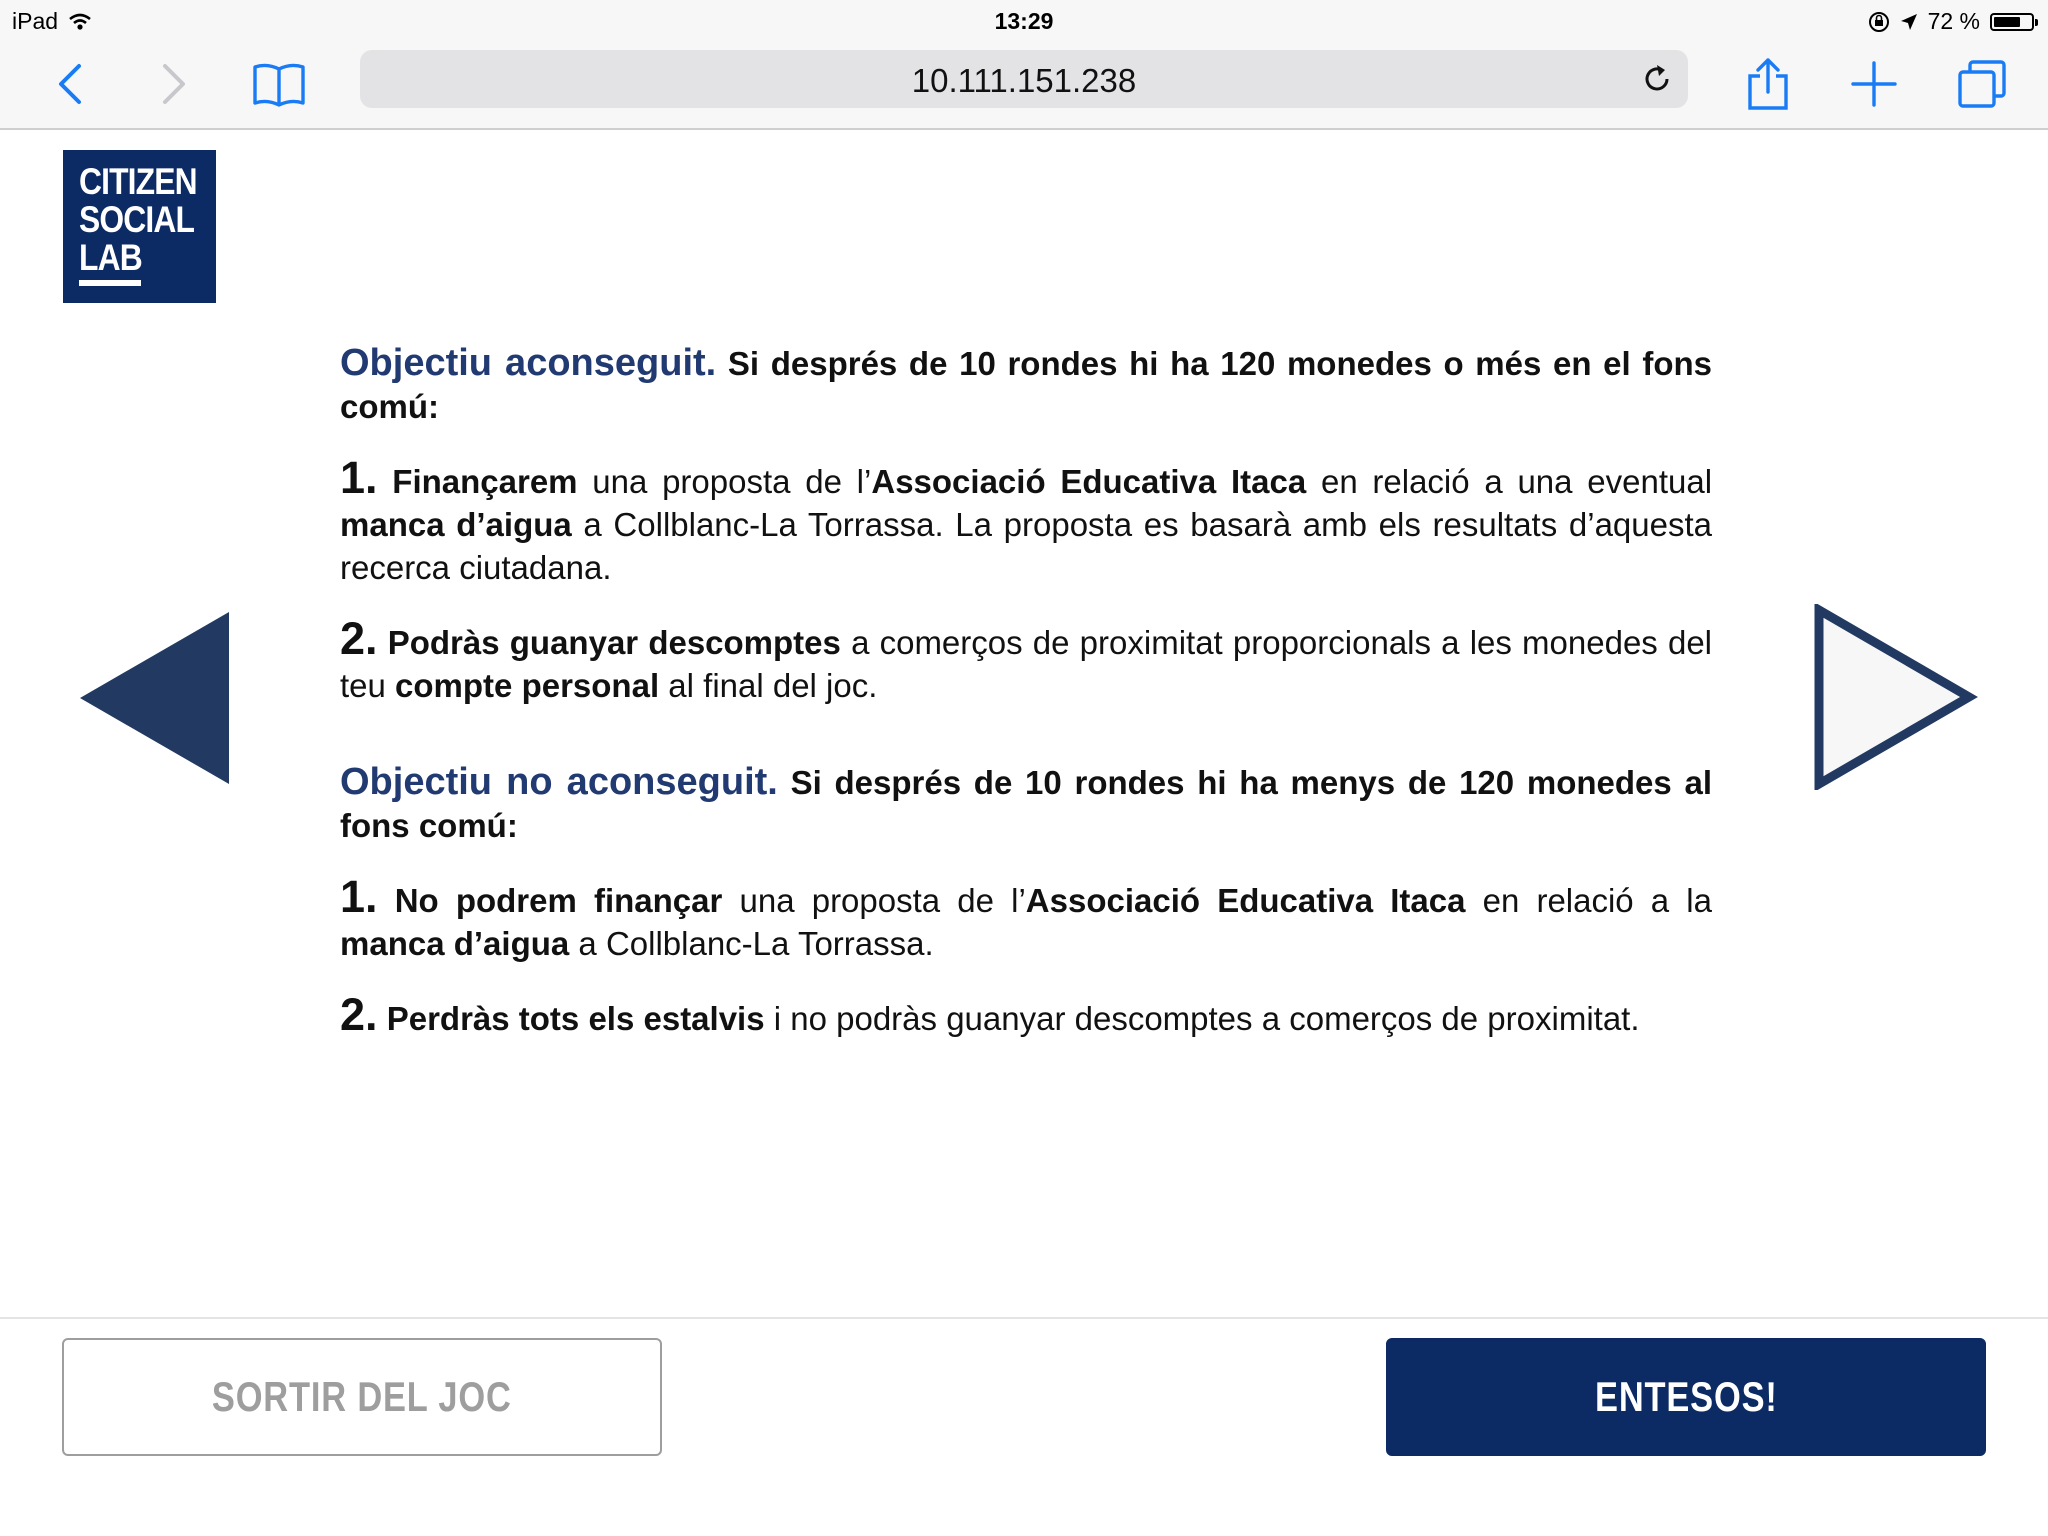 The image size is (2048, 1536). I want to click on logo-line-2: SOCIAL, so click(137, 219).